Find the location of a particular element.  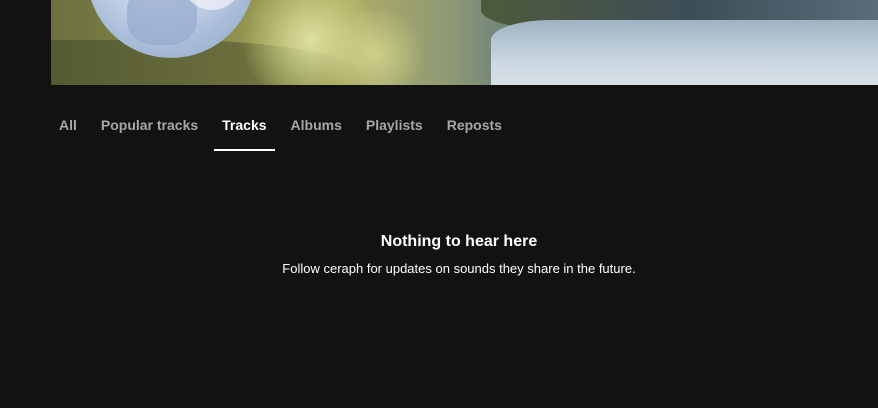

avatar-shape is located at coordinates (162, 22).